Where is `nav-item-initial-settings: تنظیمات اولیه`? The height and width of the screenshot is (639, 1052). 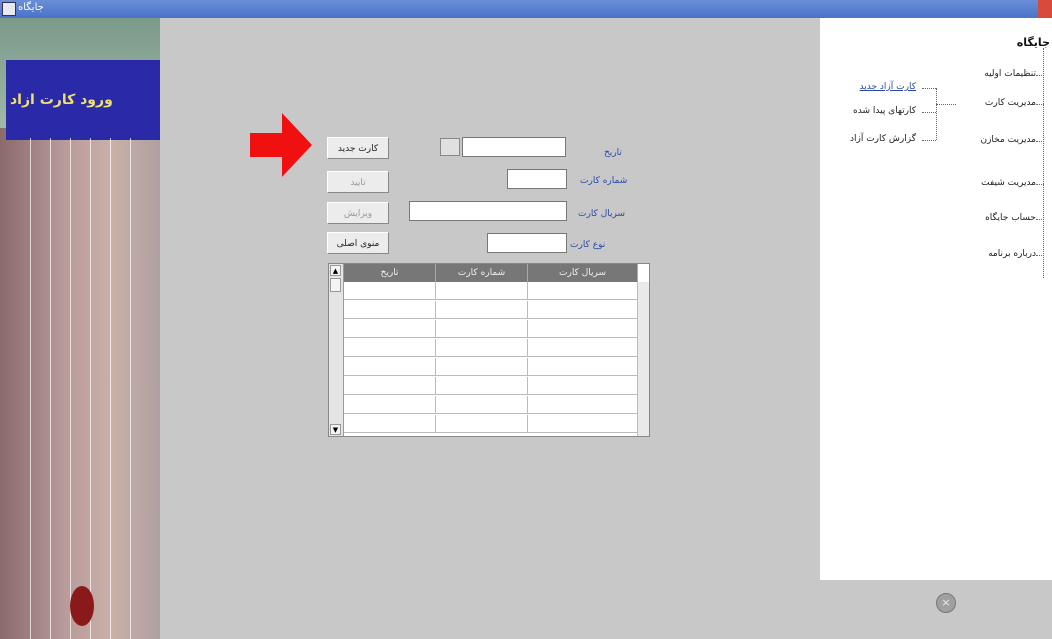 nav-item-initial-settings: تنظیمات اولیه is located at coordinates (1010, 74).